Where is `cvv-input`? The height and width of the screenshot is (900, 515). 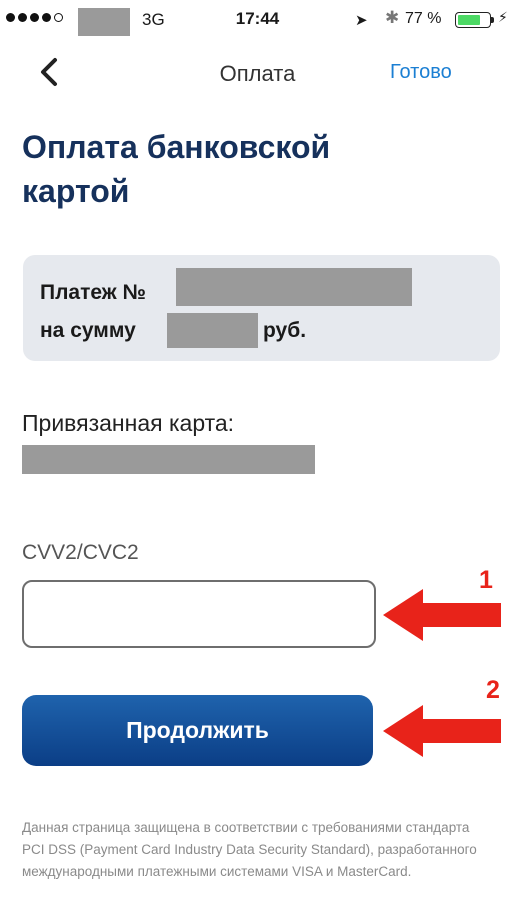 cvv-input is located at coordinates (199, 614).